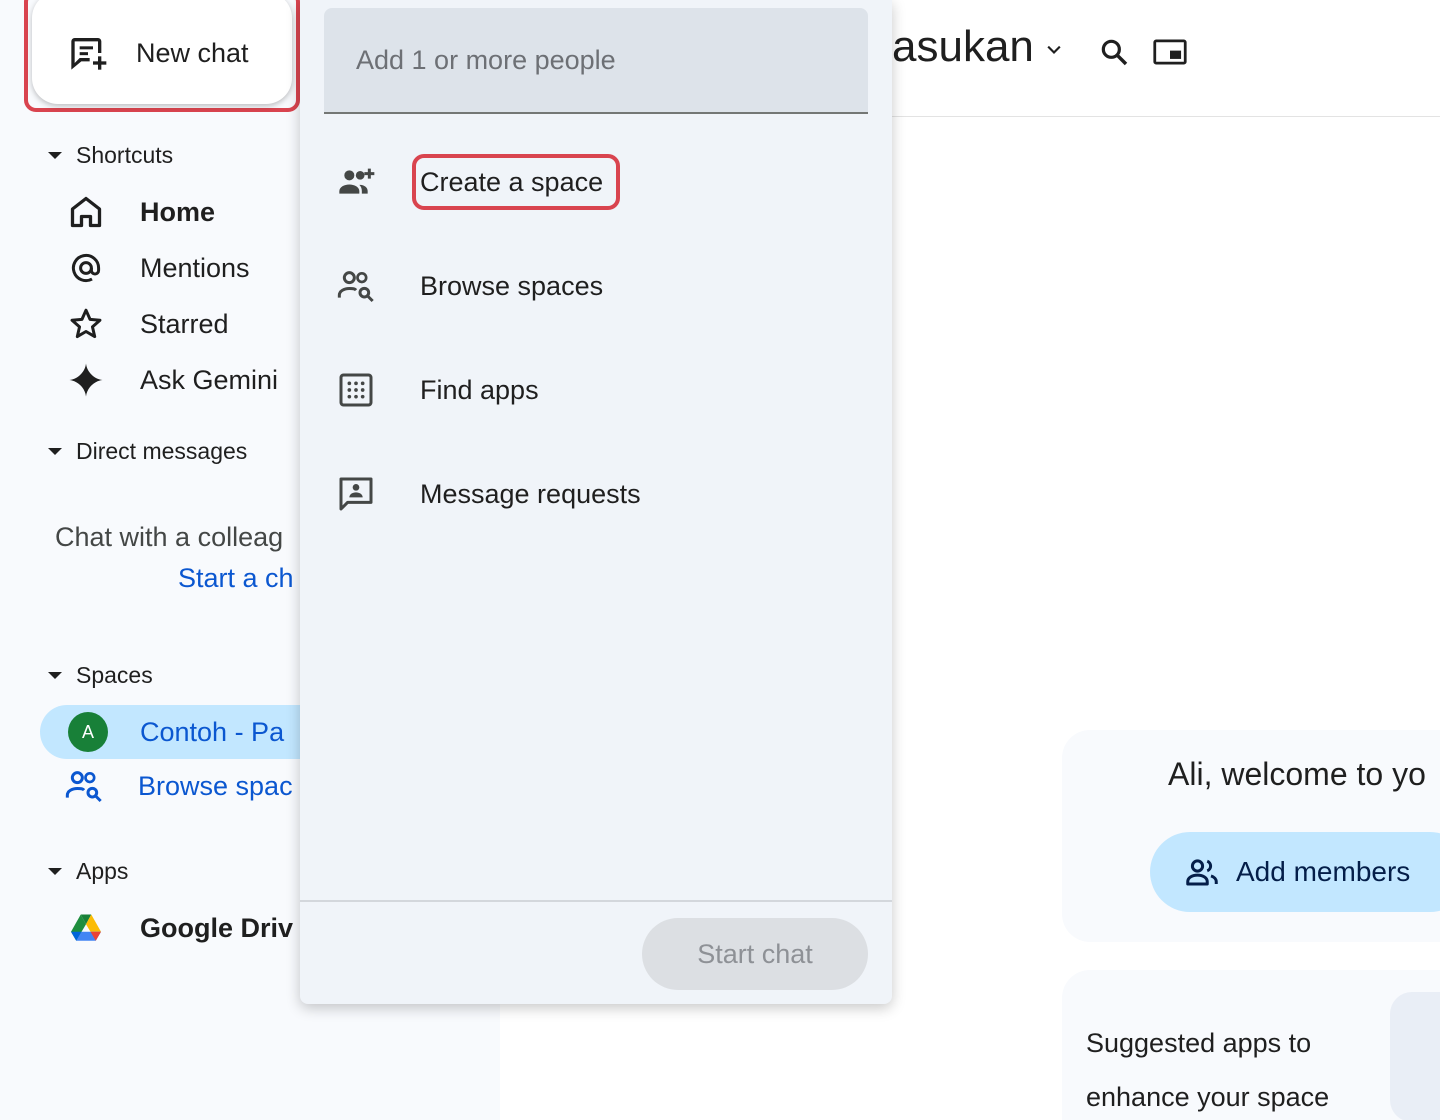 The width and height of the screenshot is (1440, 1120). I want to click on apps-grid-icon, so click(356, 390).